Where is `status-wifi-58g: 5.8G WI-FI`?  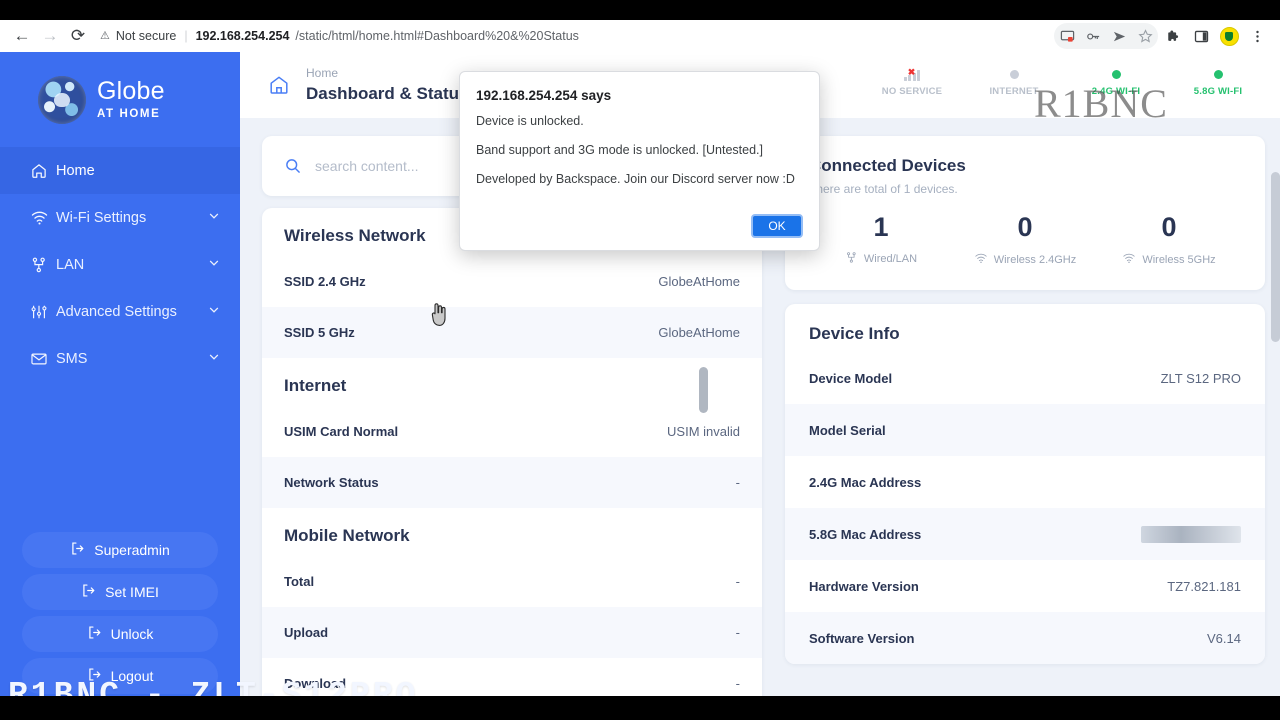
status-wifi-58g: 5.8G WI-FI is located at coordinates (1218, 83).